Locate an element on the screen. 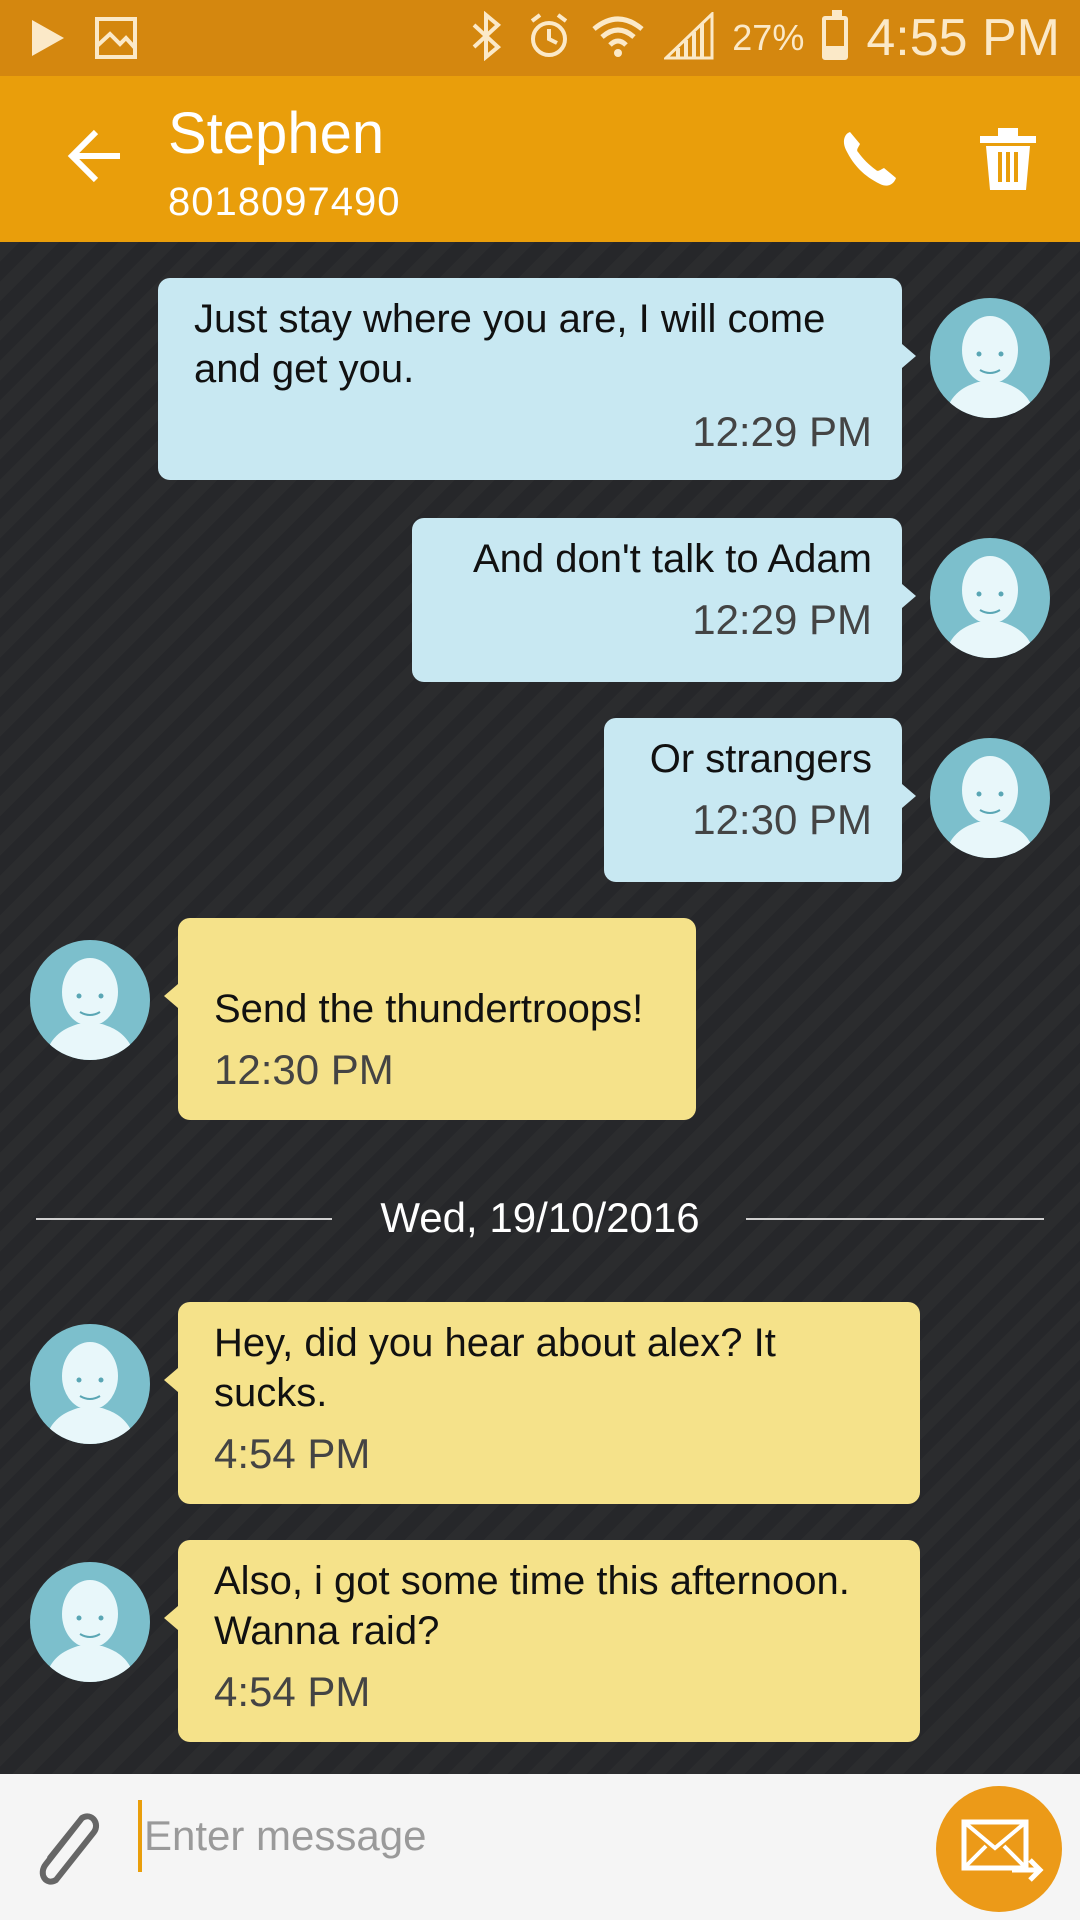 The image size is (1080, 1920). contact-name: Stephen is located at coordinates (276, 133).